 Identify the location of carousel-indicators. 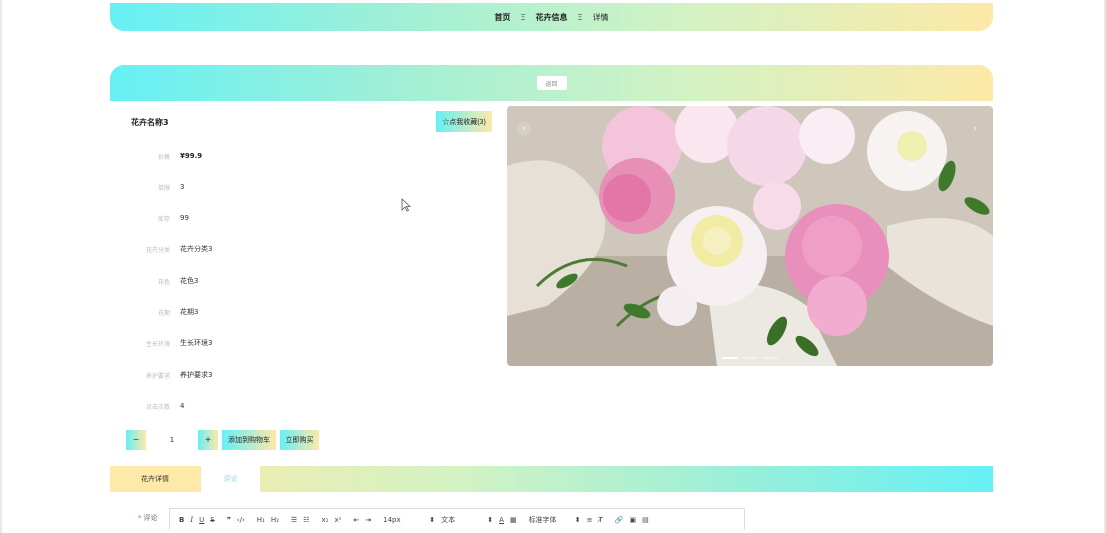
(750, 358).